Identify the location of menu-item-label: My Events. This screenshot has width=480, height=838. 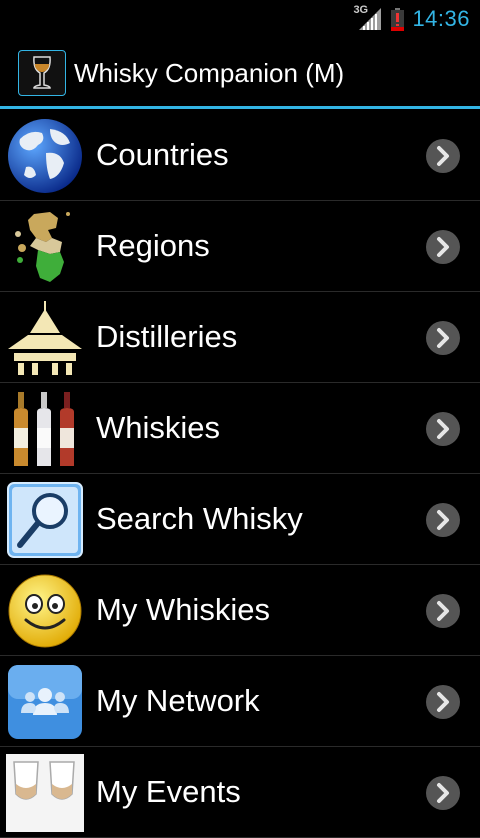
(168, 791).